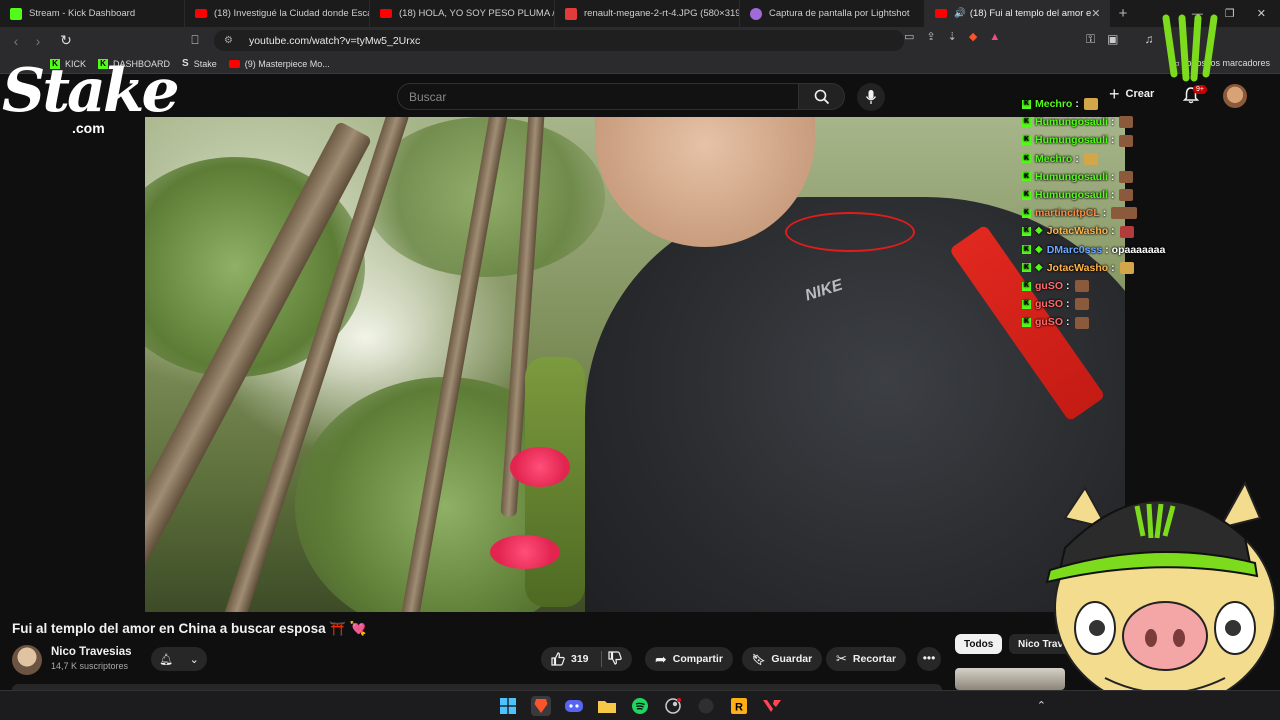  I want to click on dislike-button, so click(614, 659).